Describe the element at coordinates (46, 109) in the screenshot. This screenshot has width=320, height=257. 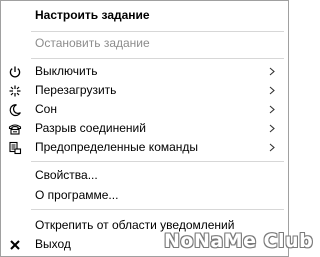
I see `menu-item-label: Сон` at that location.